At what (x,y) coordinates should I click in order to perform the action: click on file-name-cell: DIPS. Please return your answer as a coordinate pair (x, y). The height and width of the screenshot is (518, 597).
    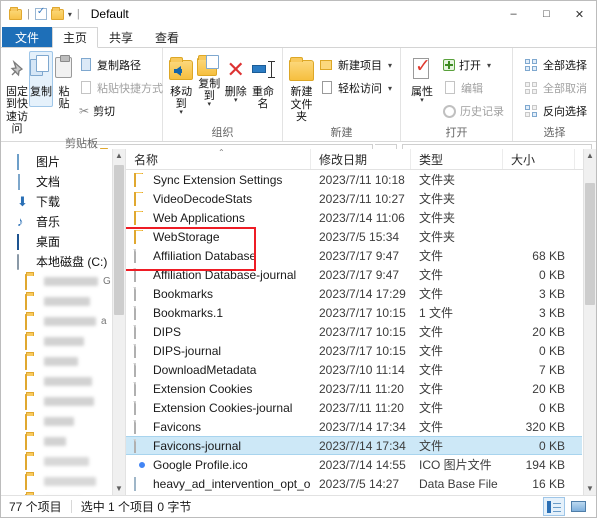
    Looking at the image, I should click on (218, 331).